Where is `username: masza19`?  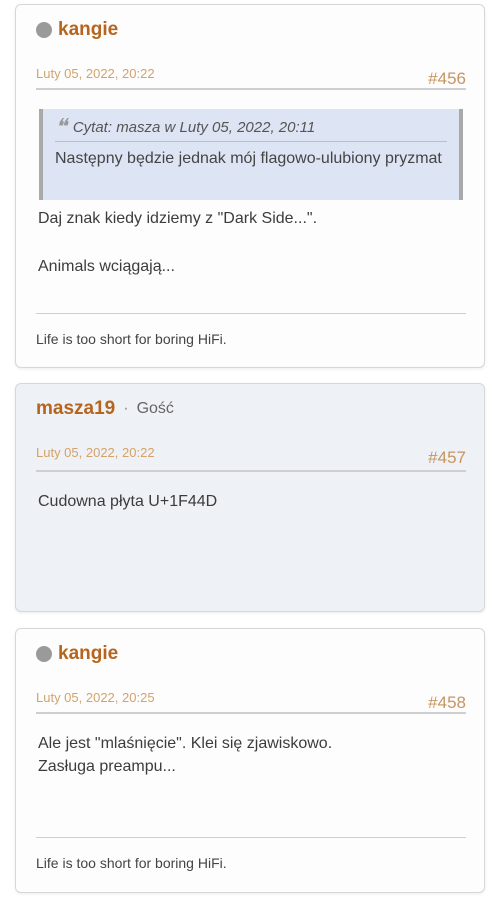 username: masza19 is located at coordinates (76, 408).